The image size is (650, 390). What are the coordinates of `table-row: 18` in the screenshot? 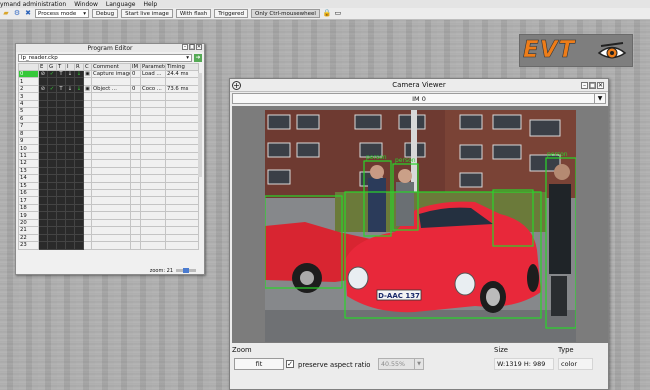 It's located at (108, 208).